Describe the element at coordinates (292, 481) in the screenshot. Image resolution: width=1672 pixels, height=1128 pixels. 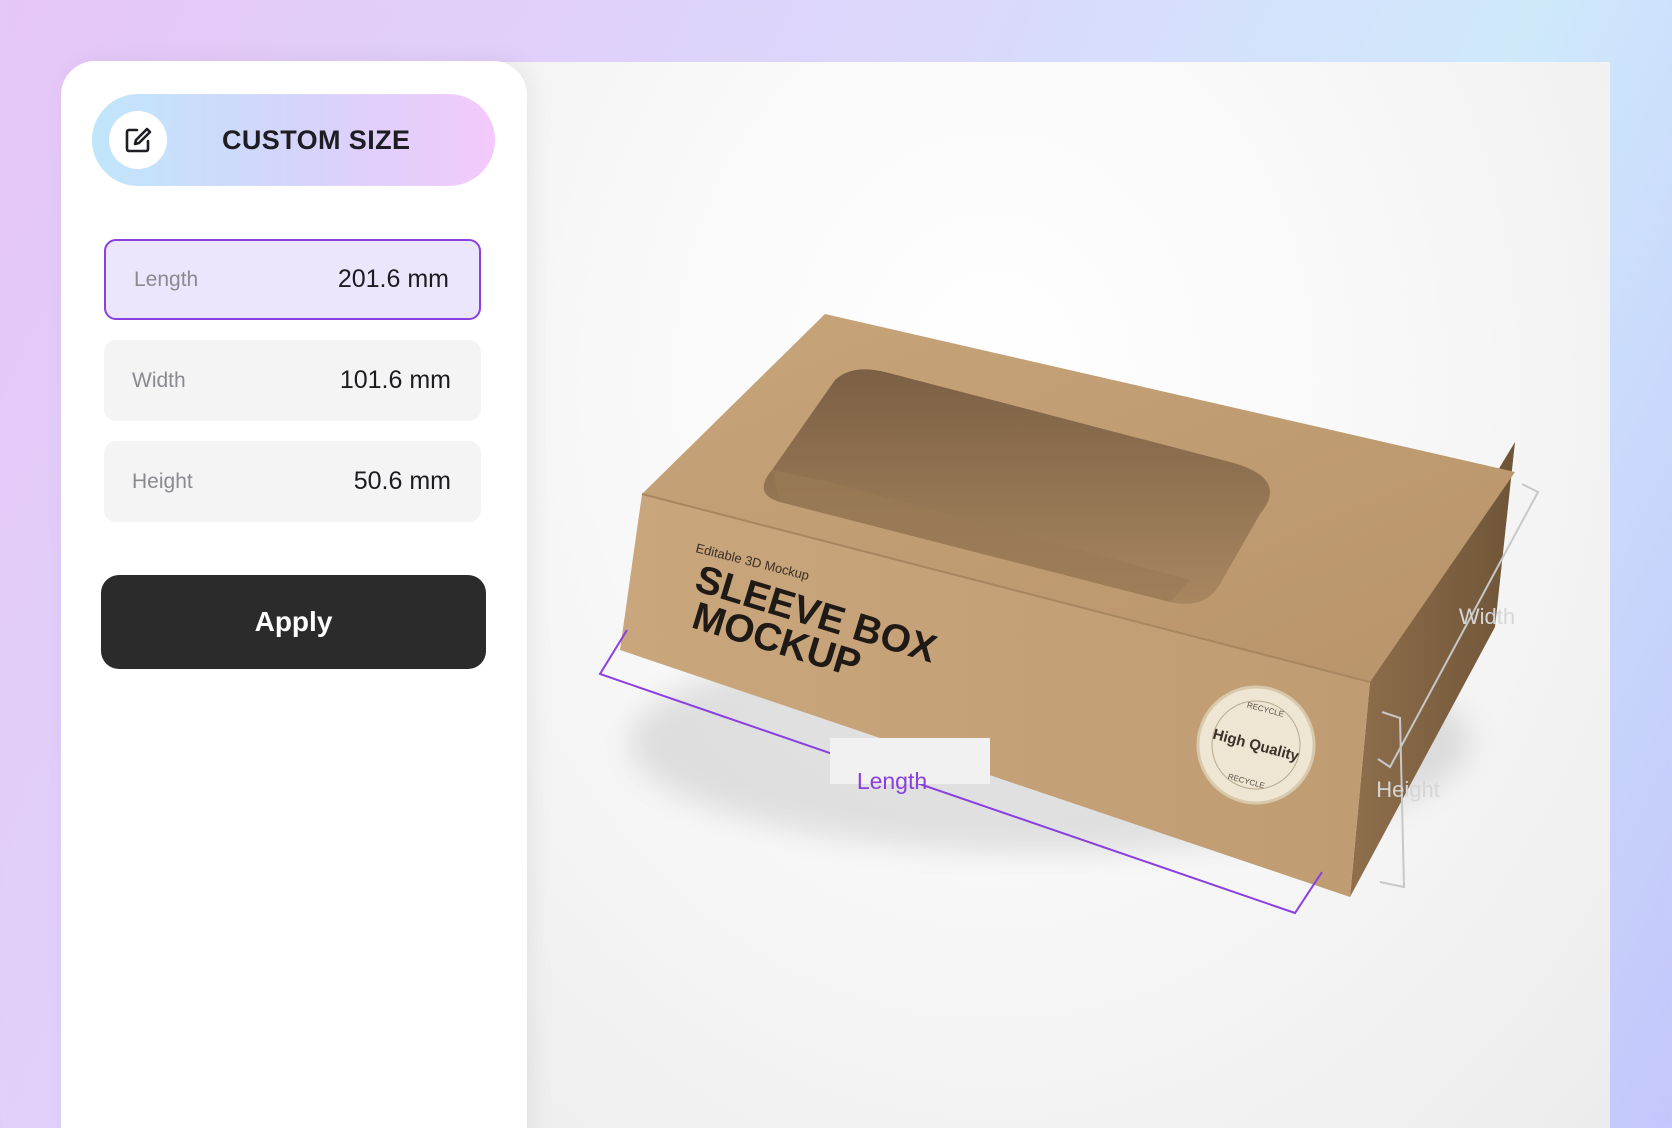
I see `height-field: Height 50.6 mm` at that location.